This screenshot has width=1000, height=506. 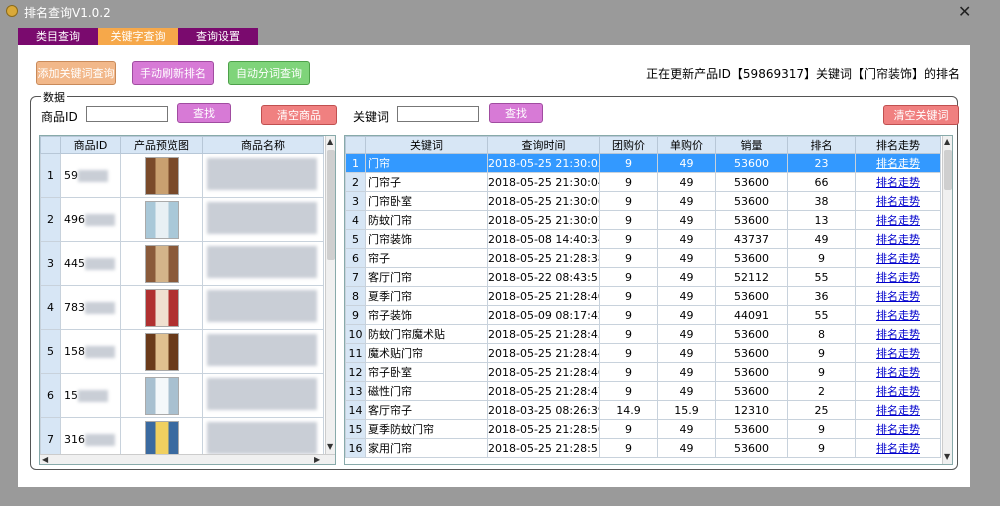 What do you see at coordinates (187, 459) in the screenshot?
I see `product-hscrollbar: ◀ ▶` at bounding box center [187, 459].